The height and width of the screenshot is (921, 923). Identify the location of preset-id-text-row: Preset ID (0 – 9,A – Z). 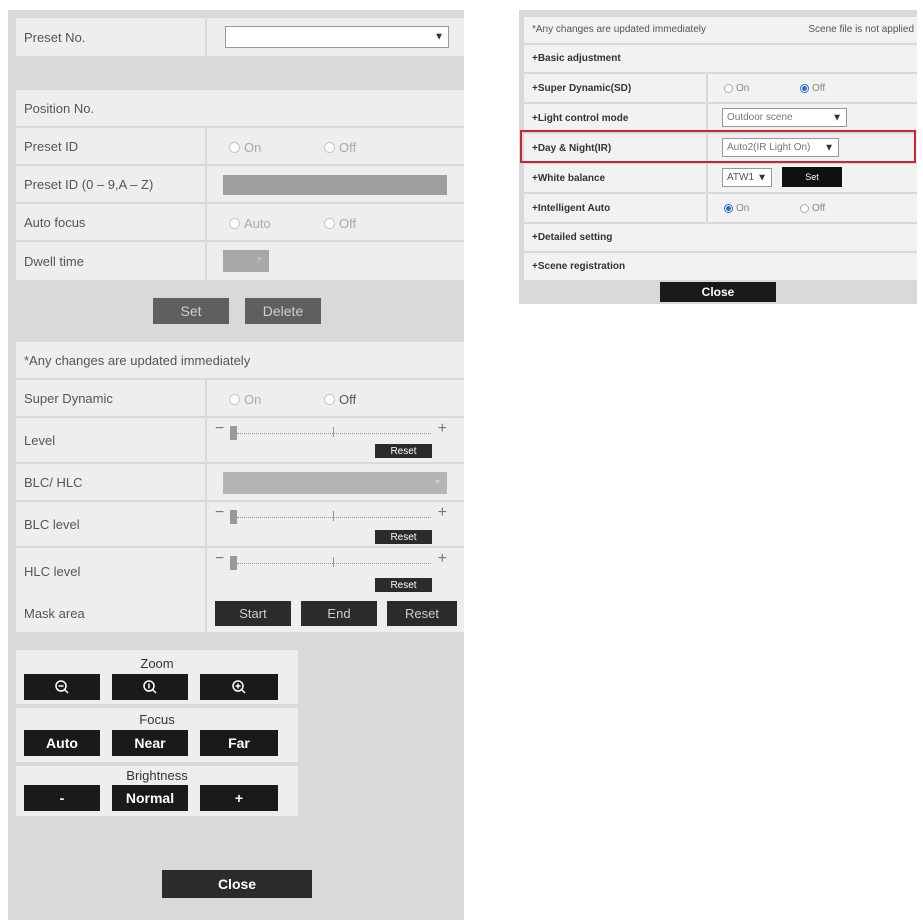
(240, 185).